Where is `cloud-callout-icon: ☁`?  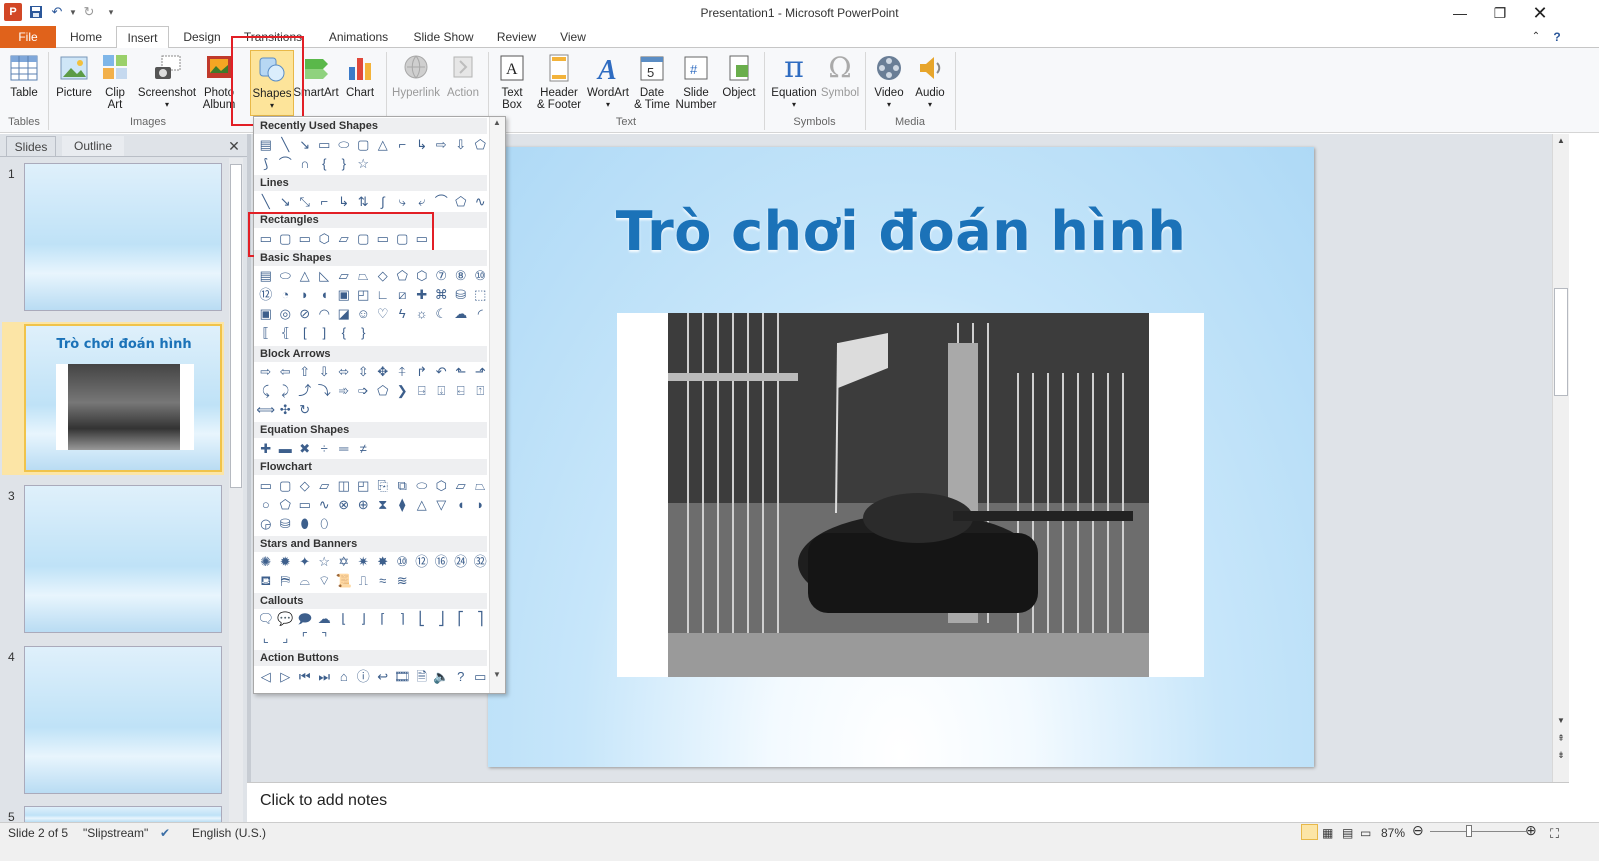 cloud-callout-icon: ☁ is located at coordinates (325, 618).